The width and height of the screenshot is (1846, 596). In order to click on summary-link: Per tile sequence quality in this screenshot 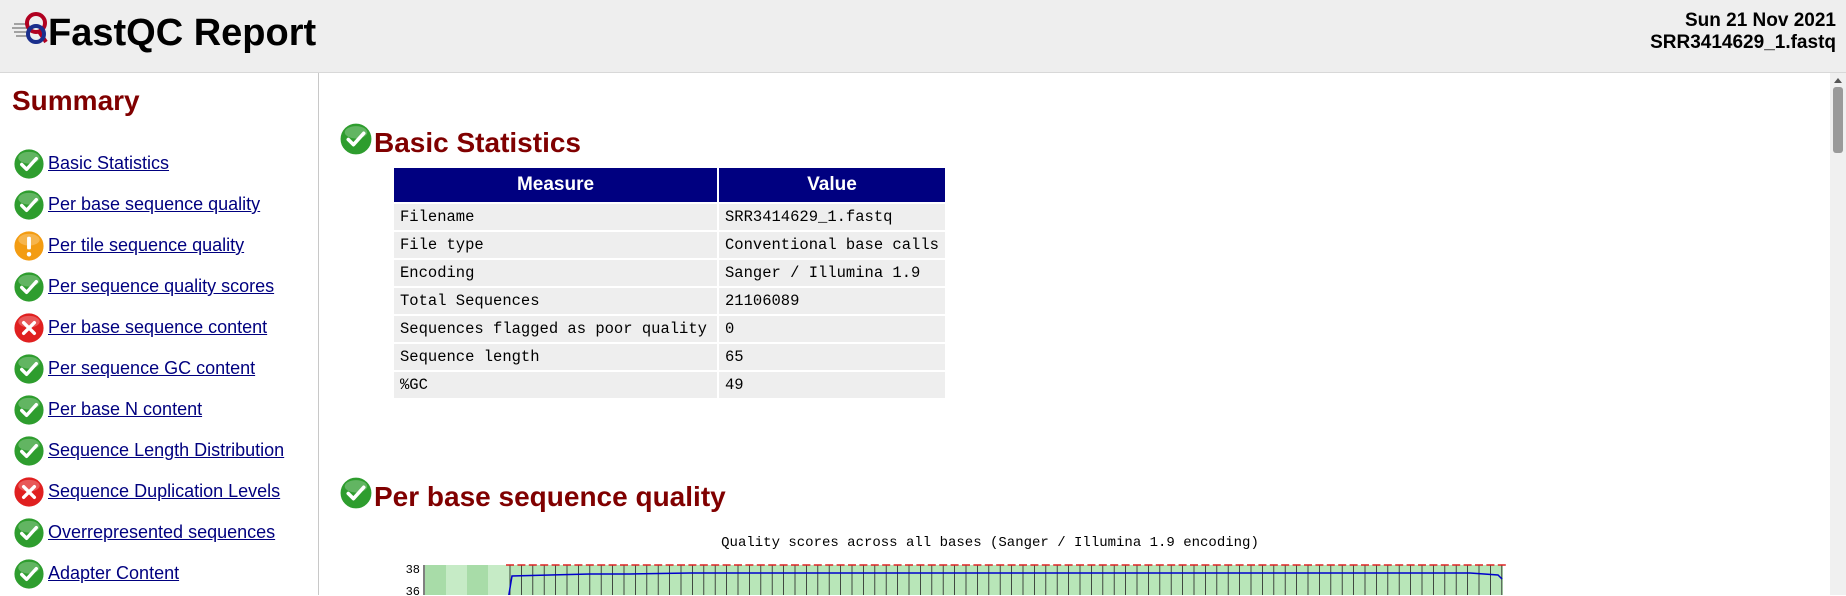, I will do `click(146, 245)`.